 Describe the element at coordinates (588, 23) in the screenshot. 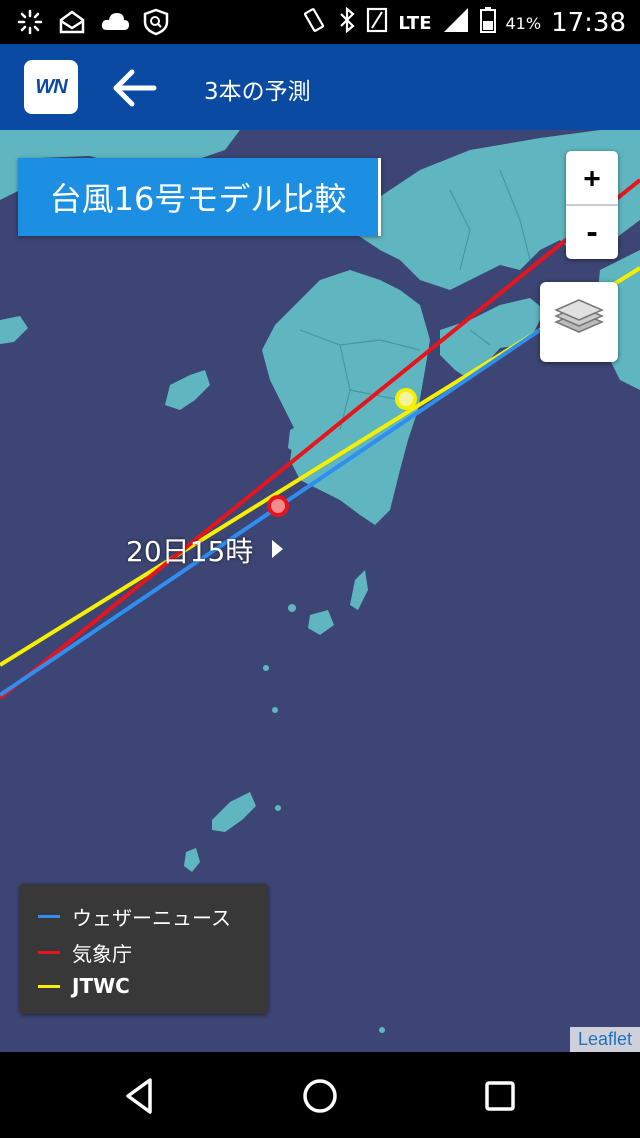

I see `clock: 17:38` at that location.